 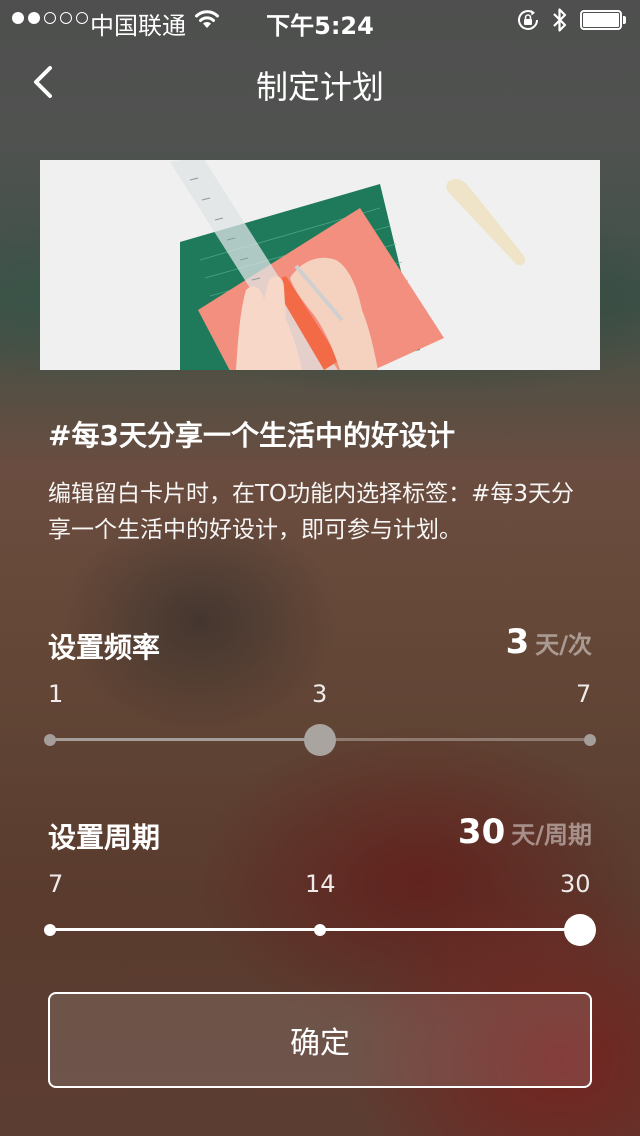 What do you see at coordinates (320, 930) in the screenshot?
I see `period-mid-dot` at bounding box center [320, 930].